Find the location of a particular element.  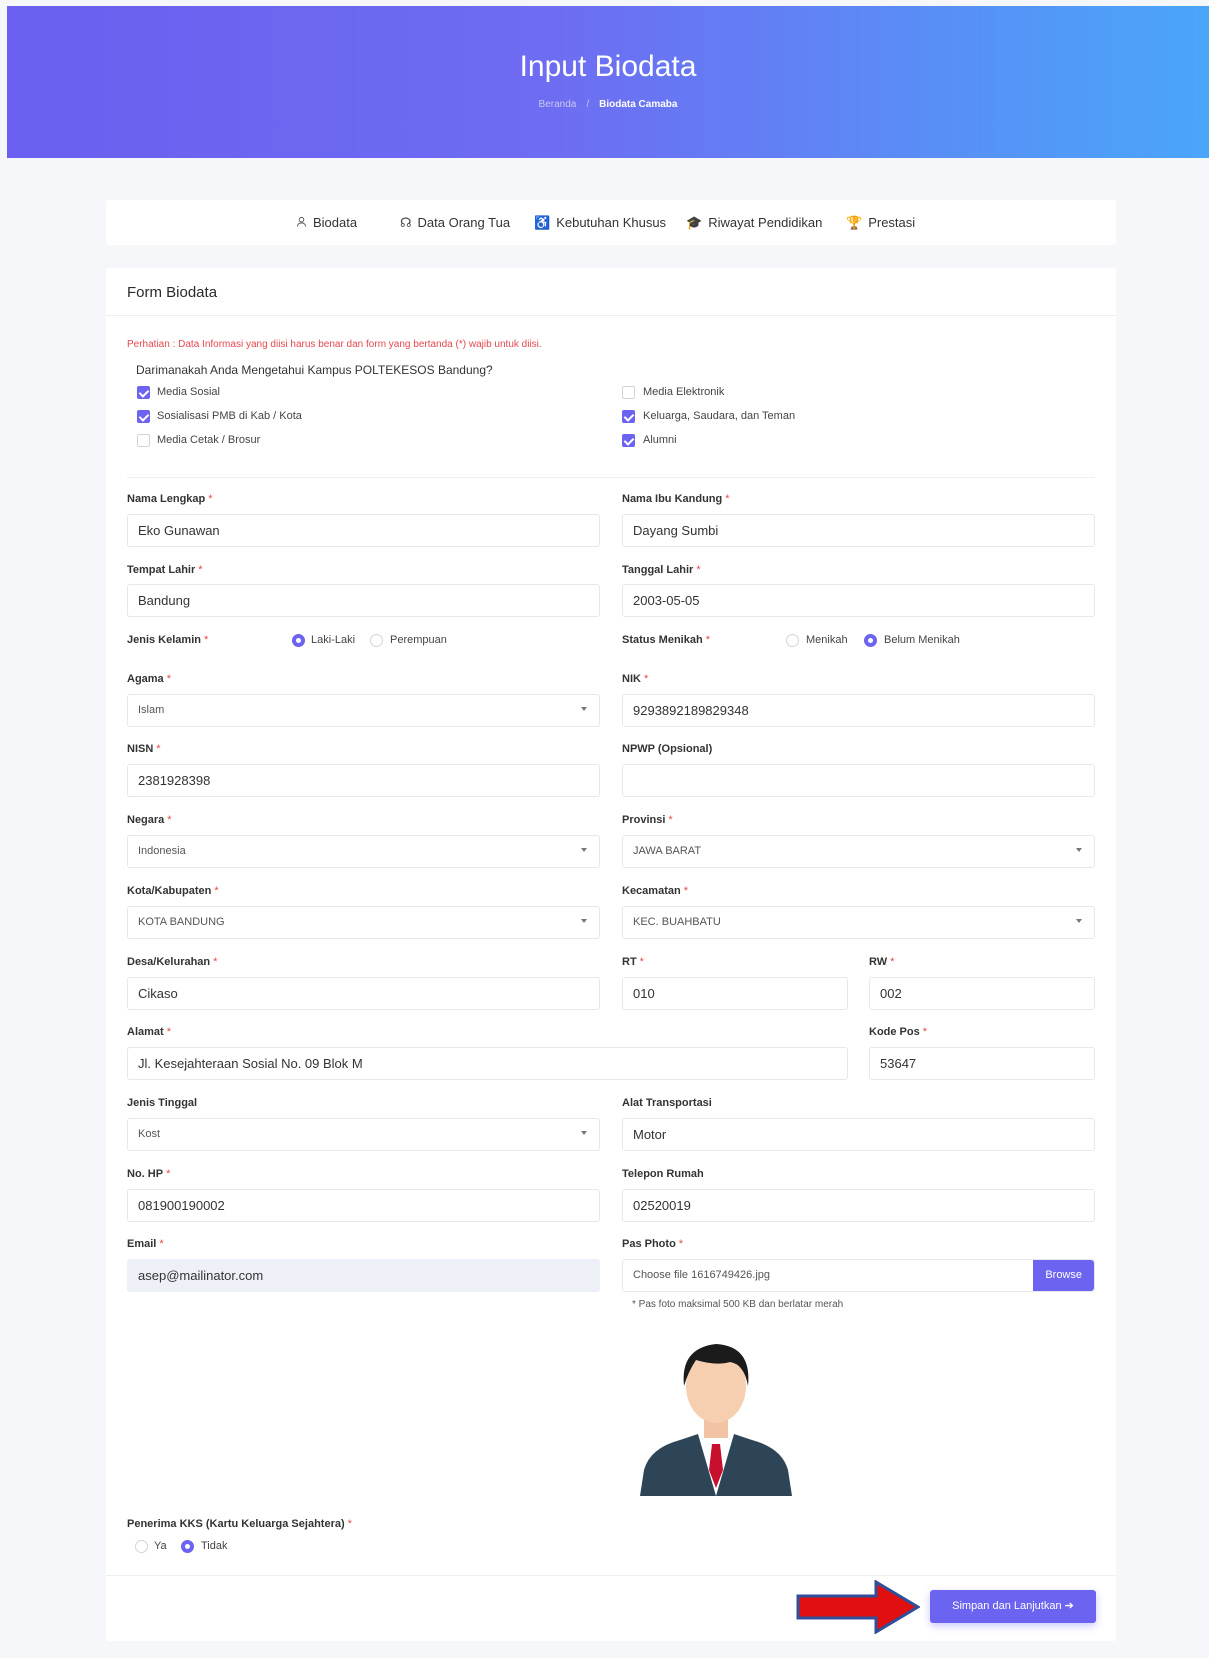

radio-label: Tidak is located at coordinates (214, 1546).